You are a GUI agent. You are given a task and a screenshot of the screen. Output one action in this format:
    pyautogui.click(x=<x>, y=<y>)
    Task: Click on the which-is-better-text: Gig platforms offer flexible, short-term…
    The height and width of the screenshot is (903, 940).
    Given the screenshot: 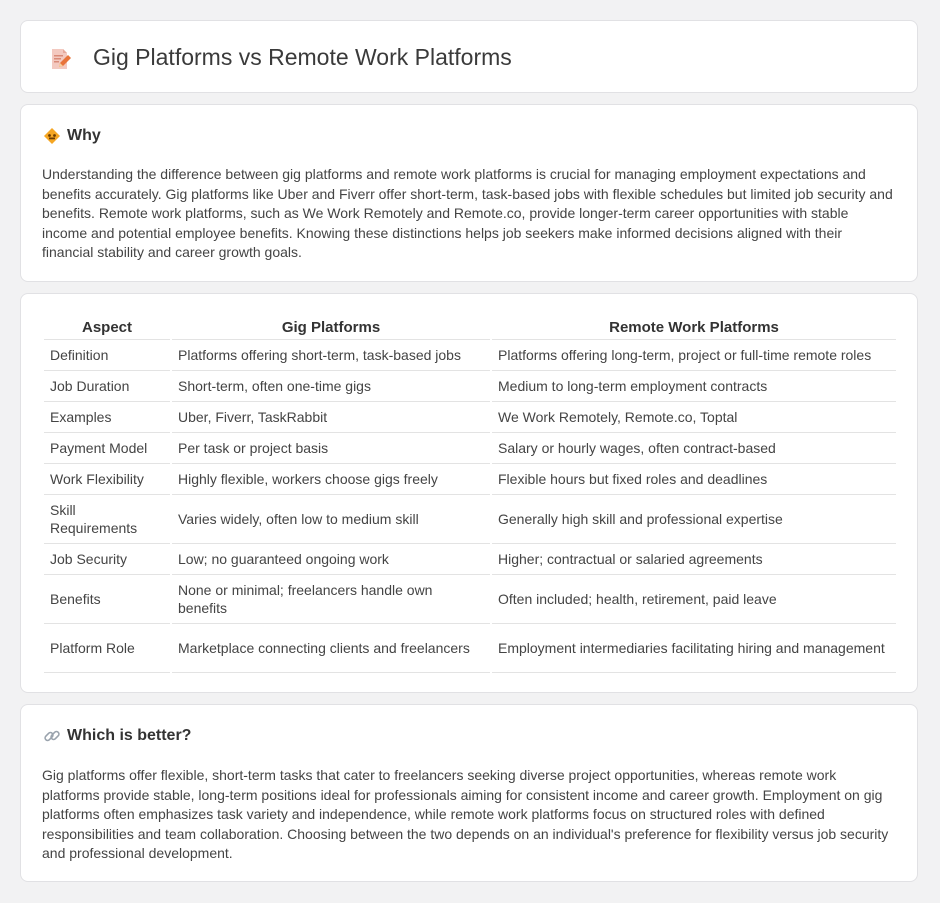 What is the action you would take?
    pyautogui.click(x=465, y=814)
    